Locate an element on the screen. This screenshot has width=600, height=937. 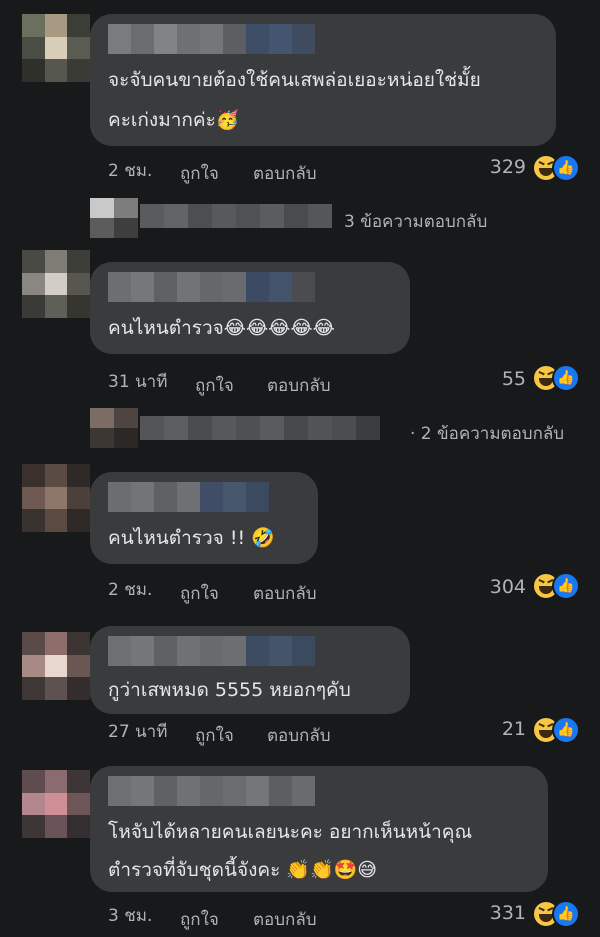
reaction-count: 21 is located at coordinates (498, 729).